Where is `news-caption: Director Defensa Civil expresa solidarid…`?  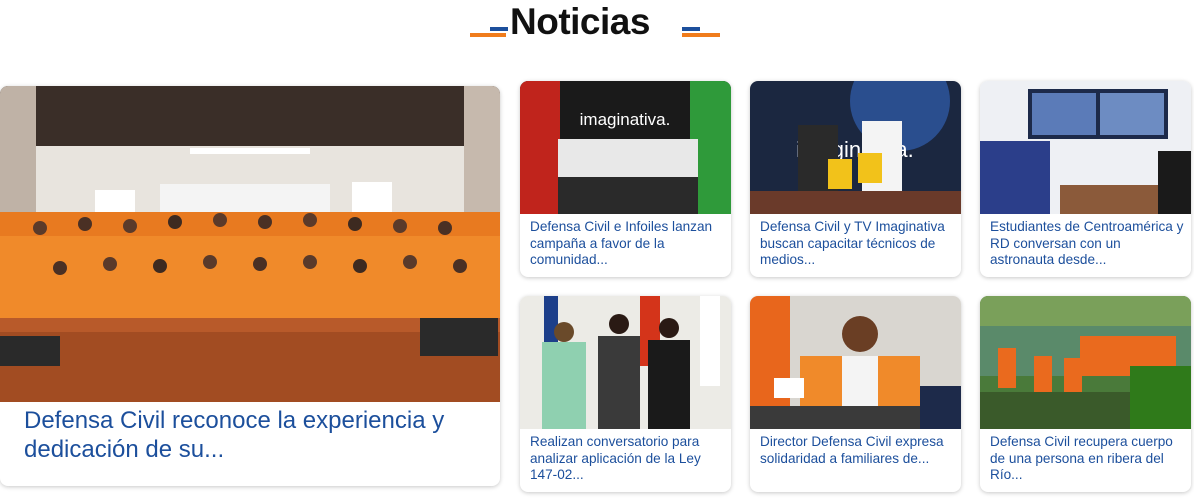 news-caption: Director Defensa Civil expresa solidarid… is located at coordinates (858, 450).